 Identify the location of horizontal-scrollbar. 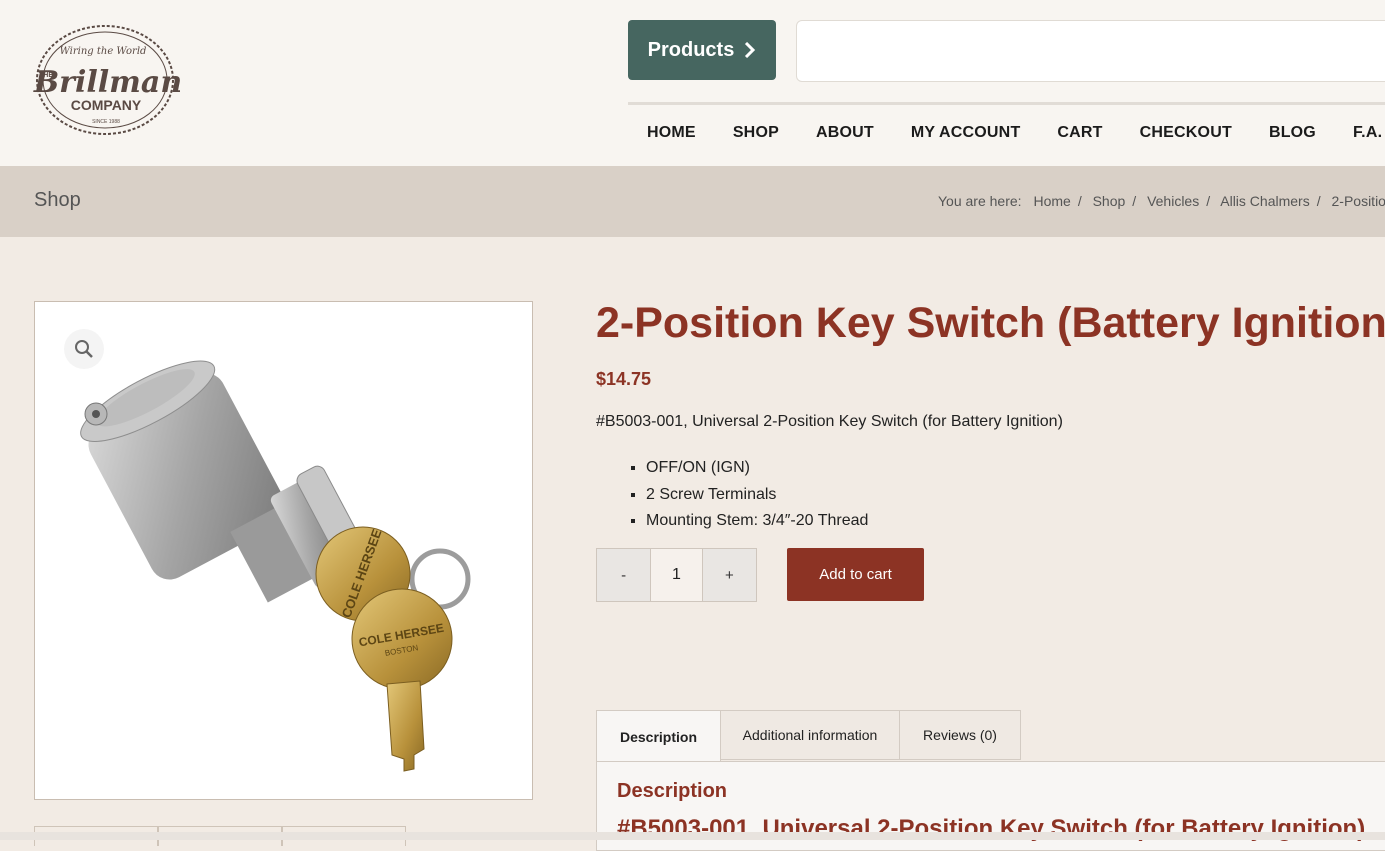
(692, 836).